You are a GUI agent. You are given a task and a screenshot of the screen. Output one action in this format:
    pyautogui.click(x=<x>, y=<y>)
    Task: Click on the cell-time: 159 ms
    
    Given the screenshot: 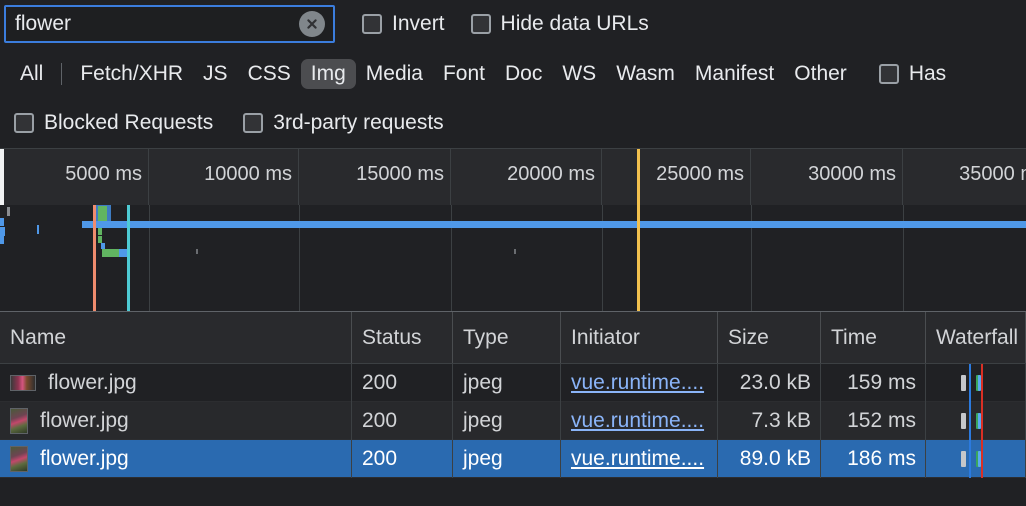 What is the action you would take?
    pyautogui.click(x=873, y=382)
    